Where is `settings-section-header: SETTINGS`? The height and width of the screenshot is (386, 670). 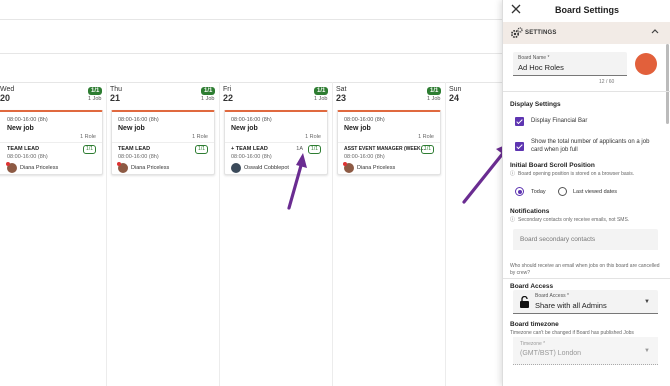 settings-section-header: SETTINGS is located at coordinates (586, 33).